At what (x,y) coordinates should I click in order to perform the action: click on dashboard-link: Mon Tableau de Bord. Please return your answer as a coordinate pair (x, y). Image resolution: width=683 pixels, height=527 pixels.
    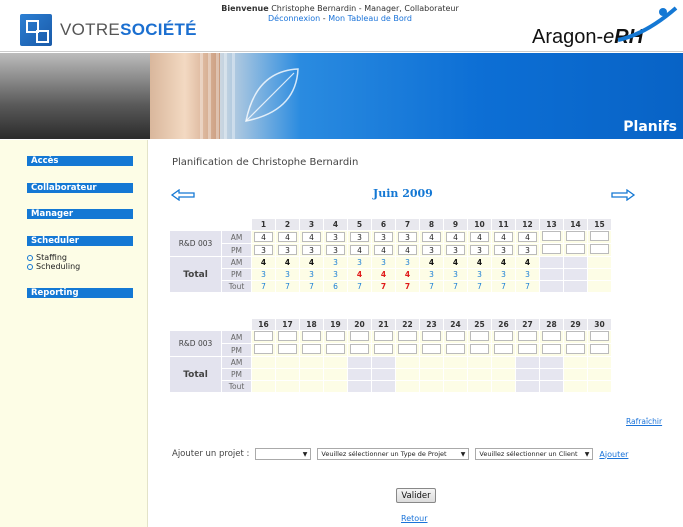
    Looking at the image, I should click on (370, 18).